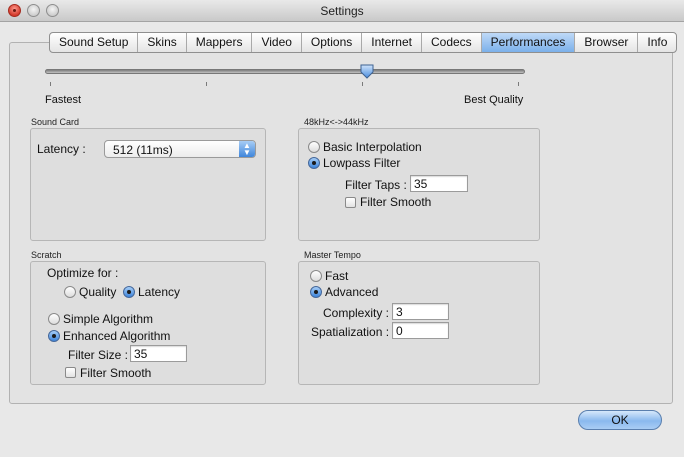  Describe the element at coordinates (93, 42) in the screenshot. I see `tab-sound-setup: Sound Setup` at that location.